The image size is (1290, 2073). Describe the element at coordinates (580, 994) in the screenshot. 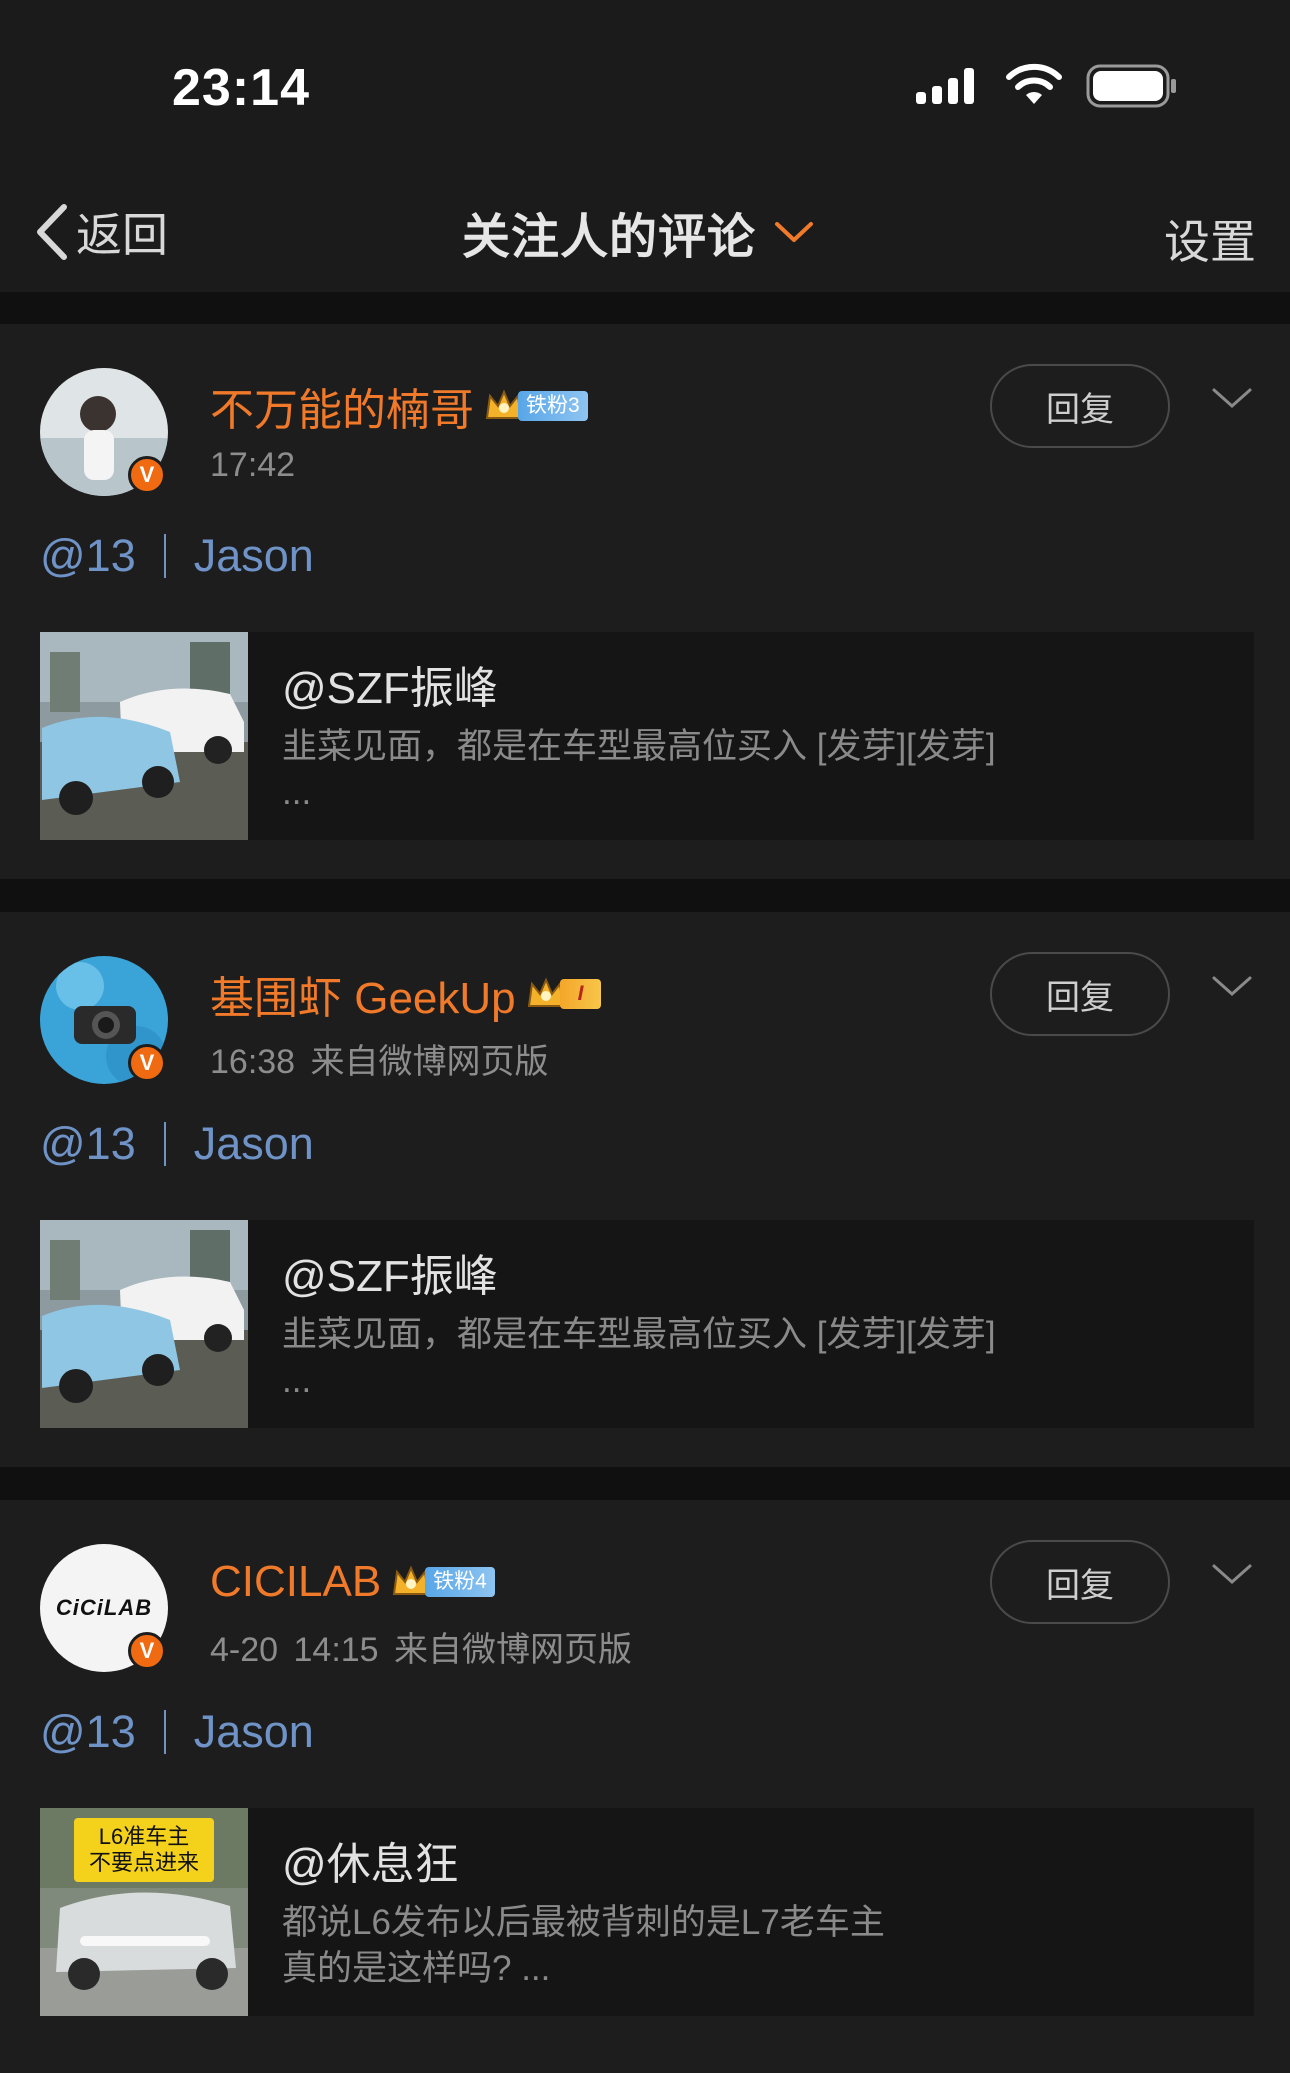

I see `fan-level-label: I` at that location.